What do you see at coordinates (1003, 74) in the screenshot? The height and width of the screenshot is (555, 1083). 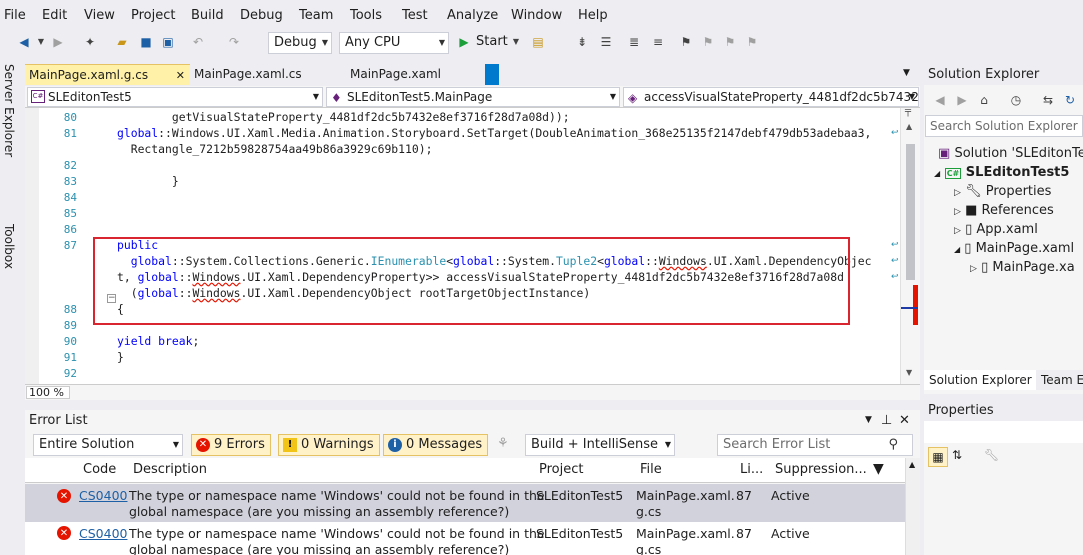 I see `solution-explorer-header: Solution Explorer` at bounding box center [1003, 74].